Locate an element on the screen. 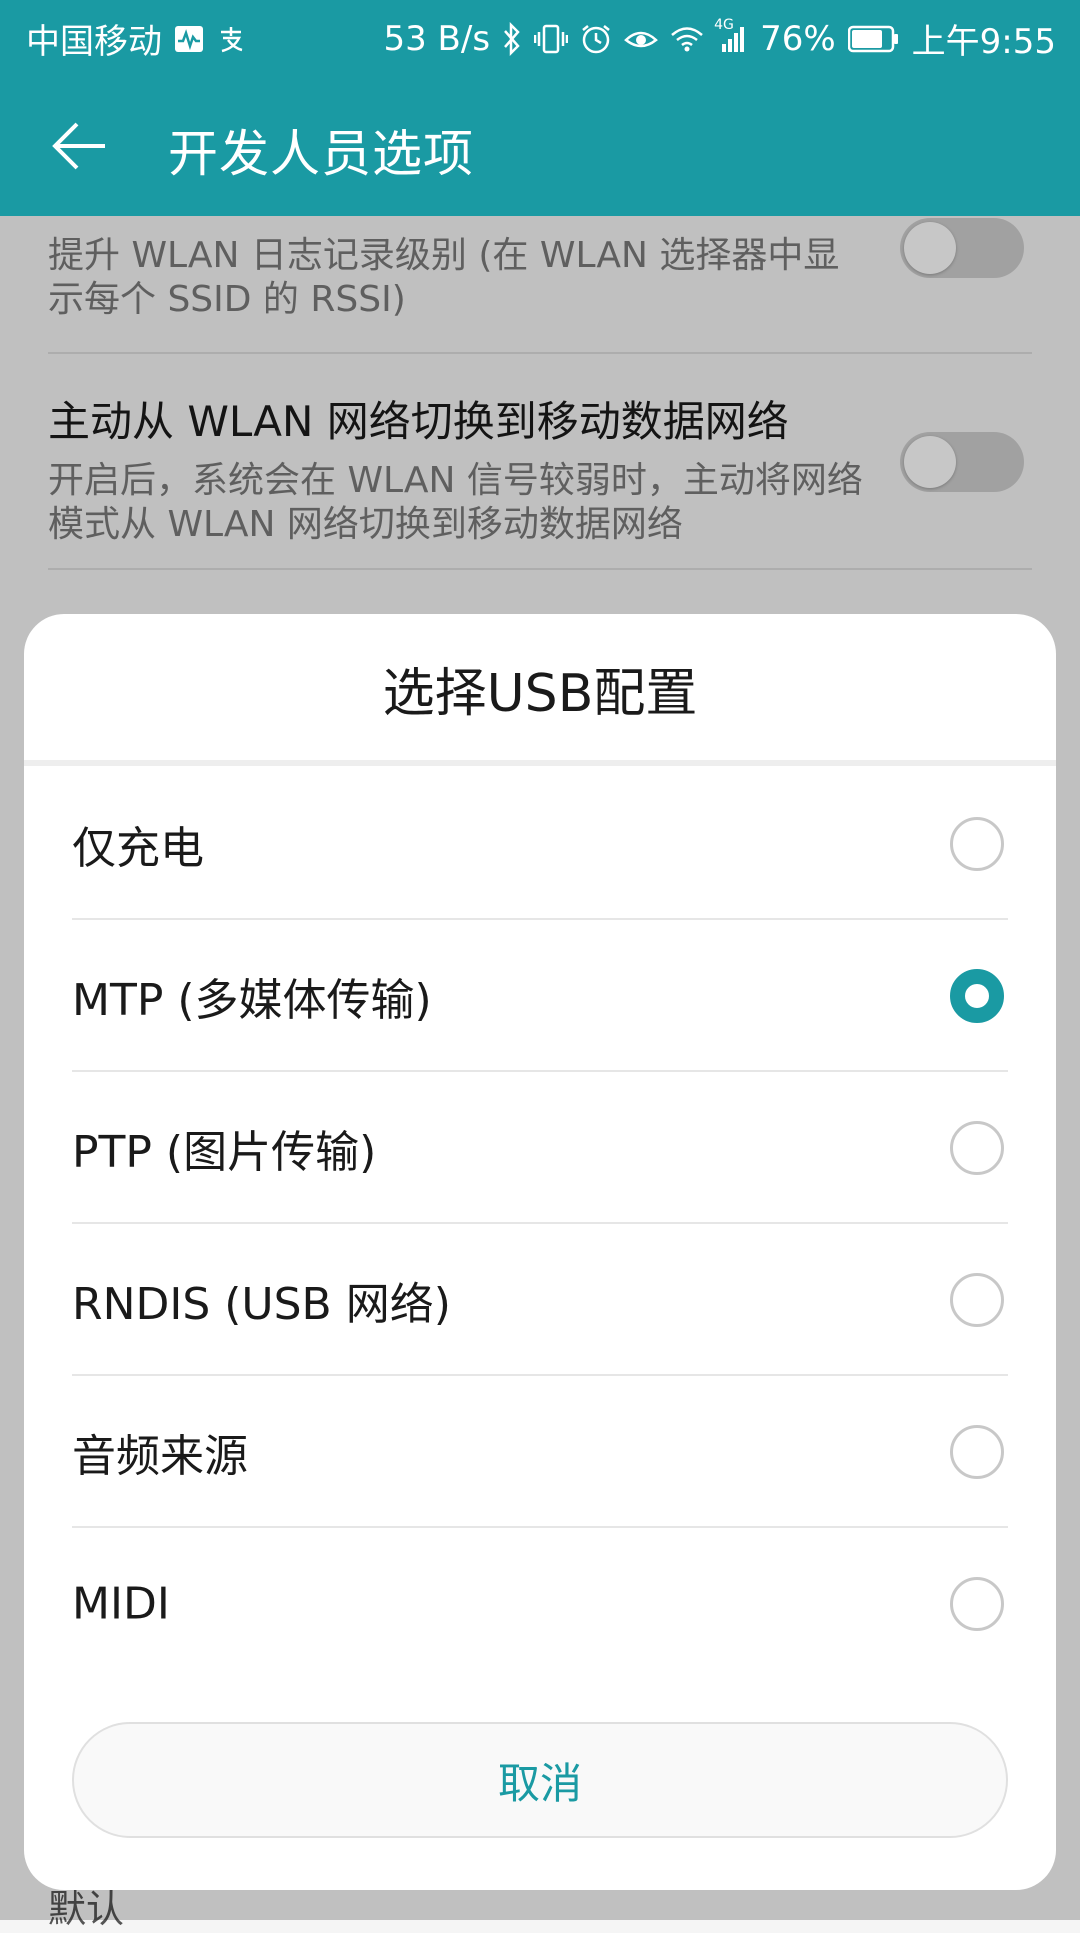 The width and height of the screenshot is (1080, 1933). cancel-button: 取消 is located at coordinates (540, 1780).